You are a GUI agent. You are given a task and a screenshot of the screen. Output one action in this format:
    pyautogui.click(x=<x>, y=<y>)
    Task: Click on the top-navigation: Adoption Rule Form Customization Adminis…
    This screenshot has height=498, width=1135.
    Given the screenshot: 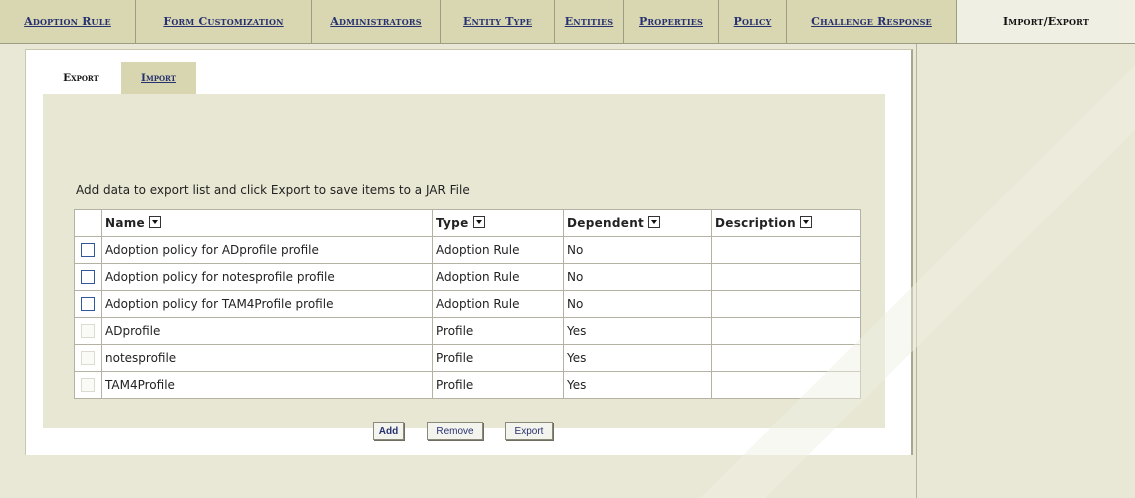 What is the action you would take?
    pyautogui.click(x=567, y=22)
    